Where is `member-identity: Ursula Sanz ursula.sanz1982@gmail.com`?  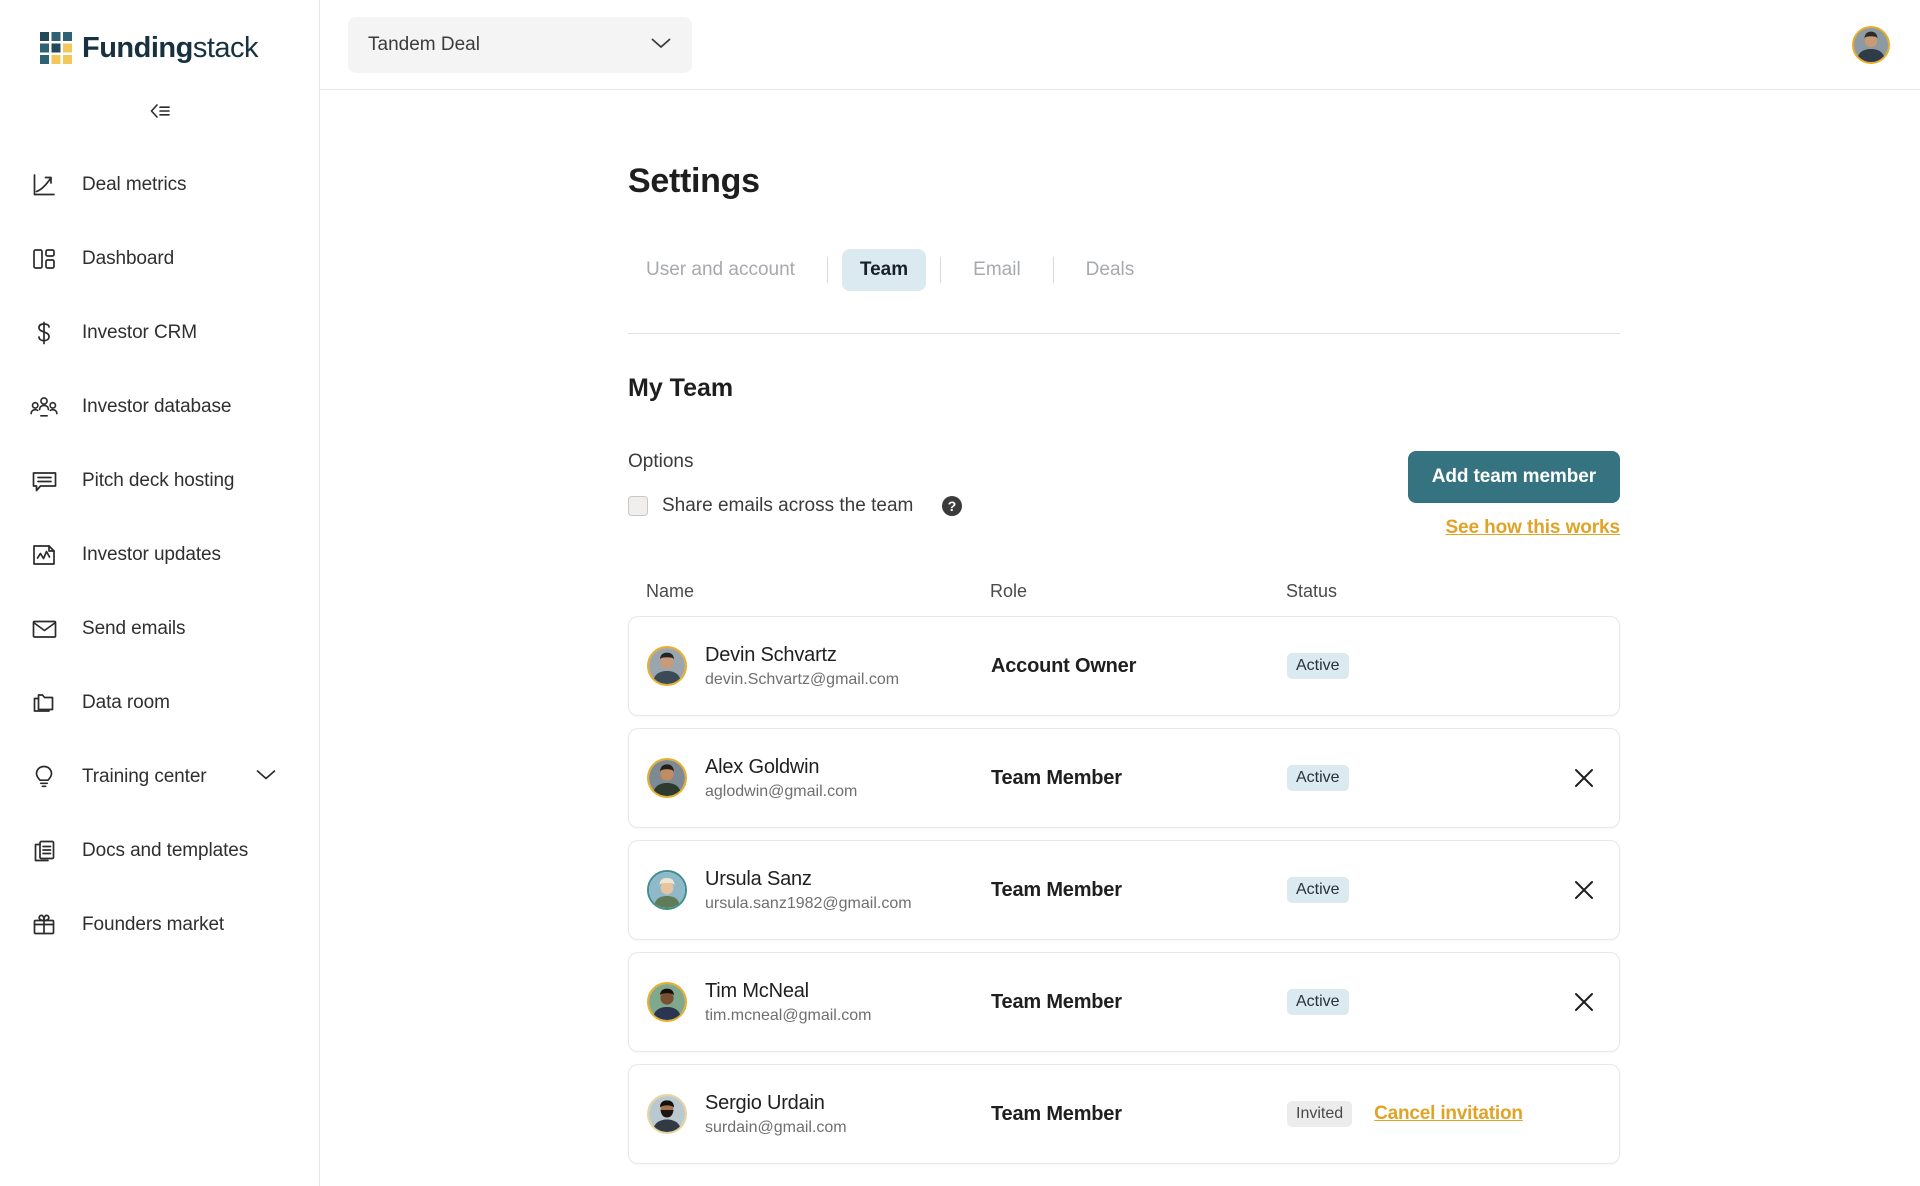
member-identity: Ursula Sanz ursula.sanz1982@gmail.com is located at coordinates (819, 890).